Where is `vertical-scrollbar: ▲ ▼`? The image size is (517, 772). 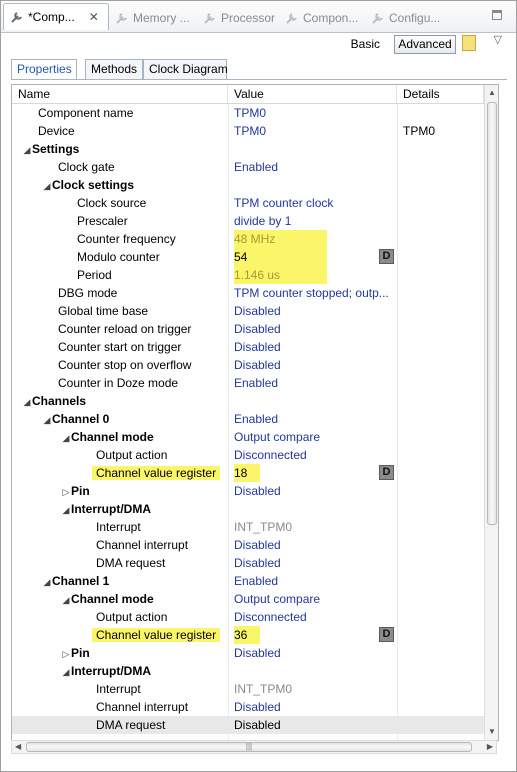
vertical-scrollbar: ▲ ▼ is located at coordinates (491, 412).